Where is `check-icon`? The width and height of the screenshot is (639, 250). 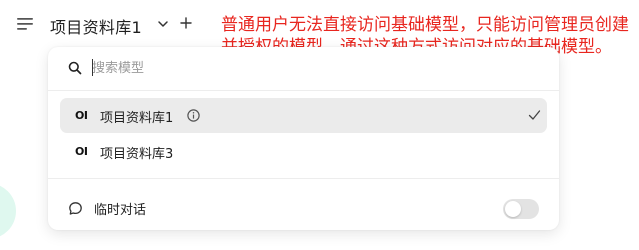
check-icon is located at coordinates (534, 115).